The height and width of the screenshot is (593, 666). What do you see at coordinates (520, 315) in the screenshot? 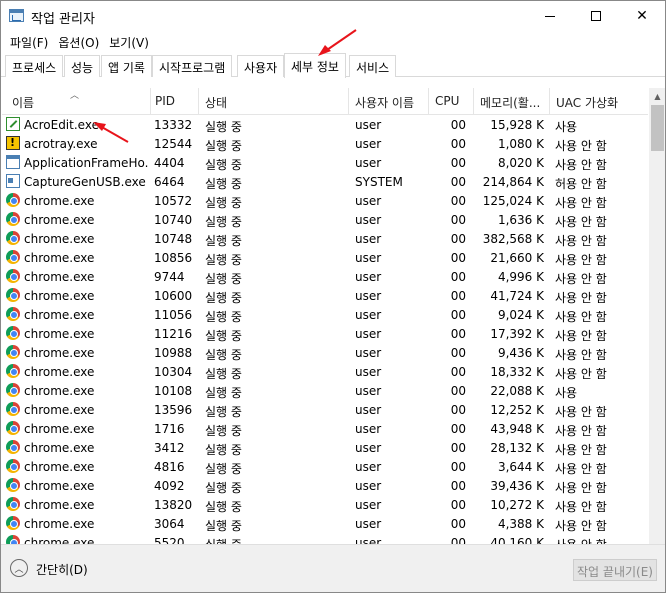
I see `process-memory: 9,024 K` at bounding box center [520, 315].